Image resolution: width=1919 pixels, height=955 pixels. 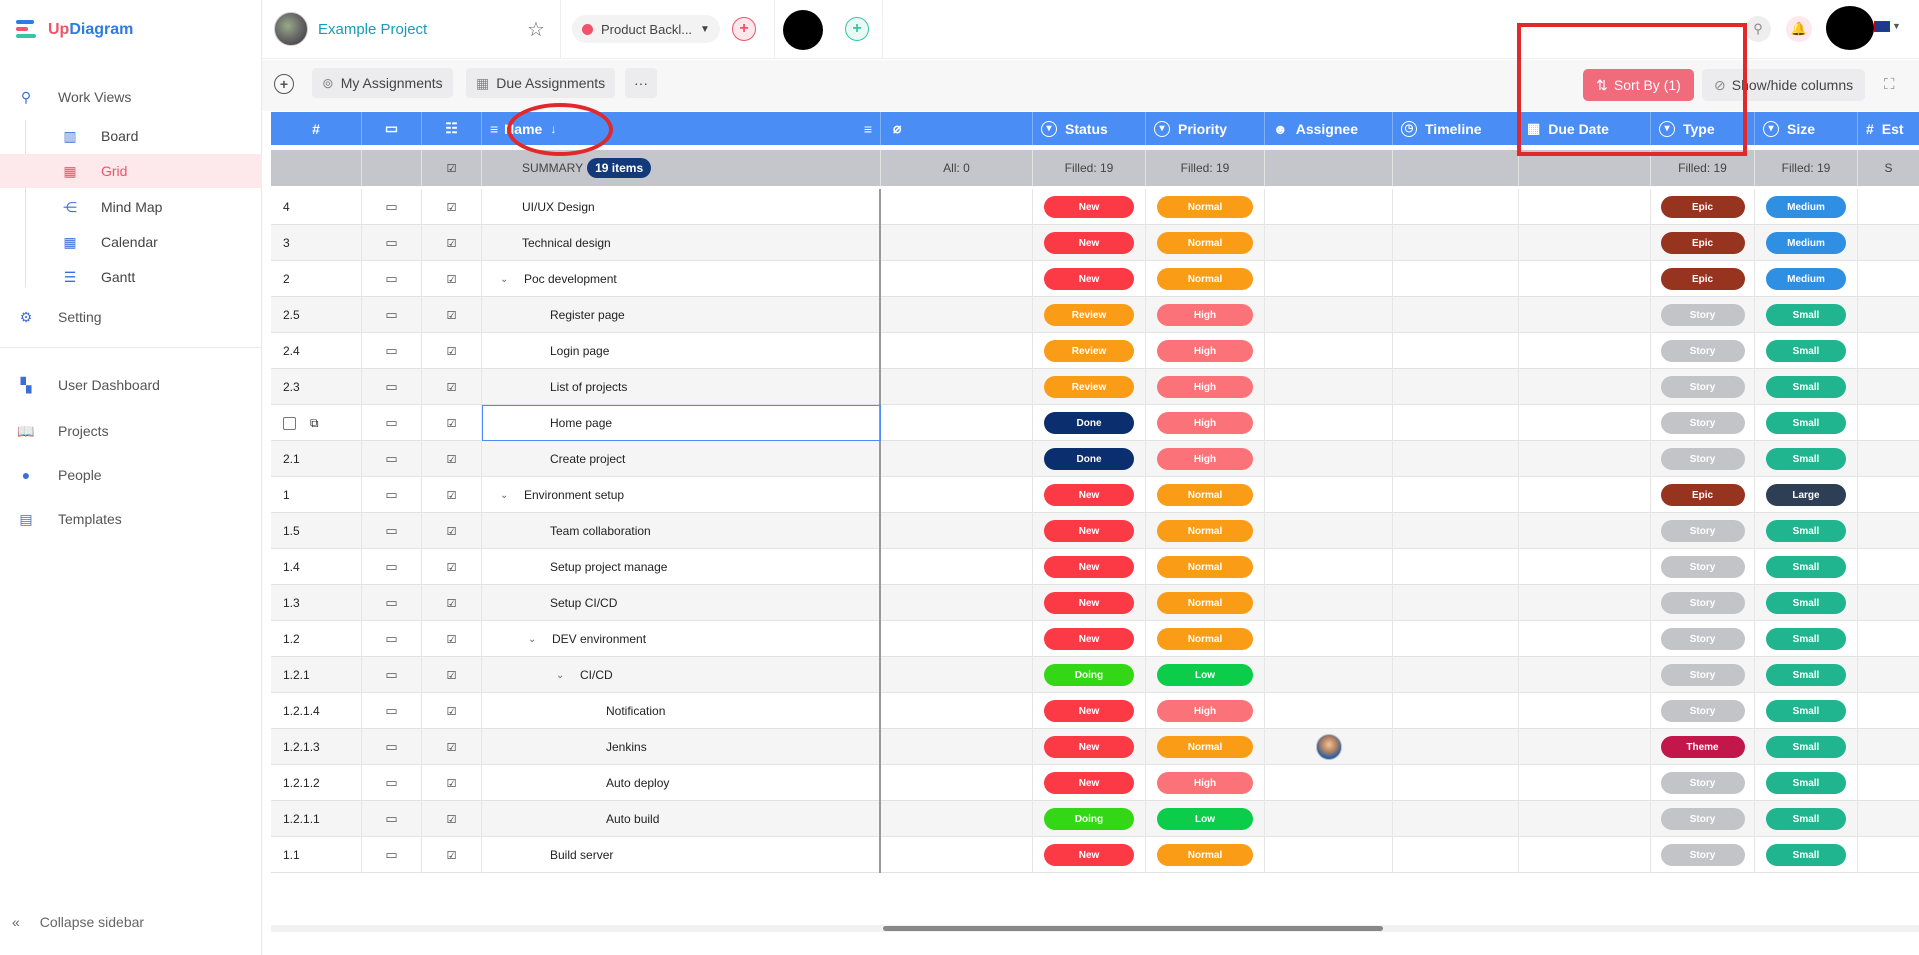 What do you see at coordinates (1882, 26) in the screenshot?
I see `flag-uk-icon` at bounding box center [1882, 26].